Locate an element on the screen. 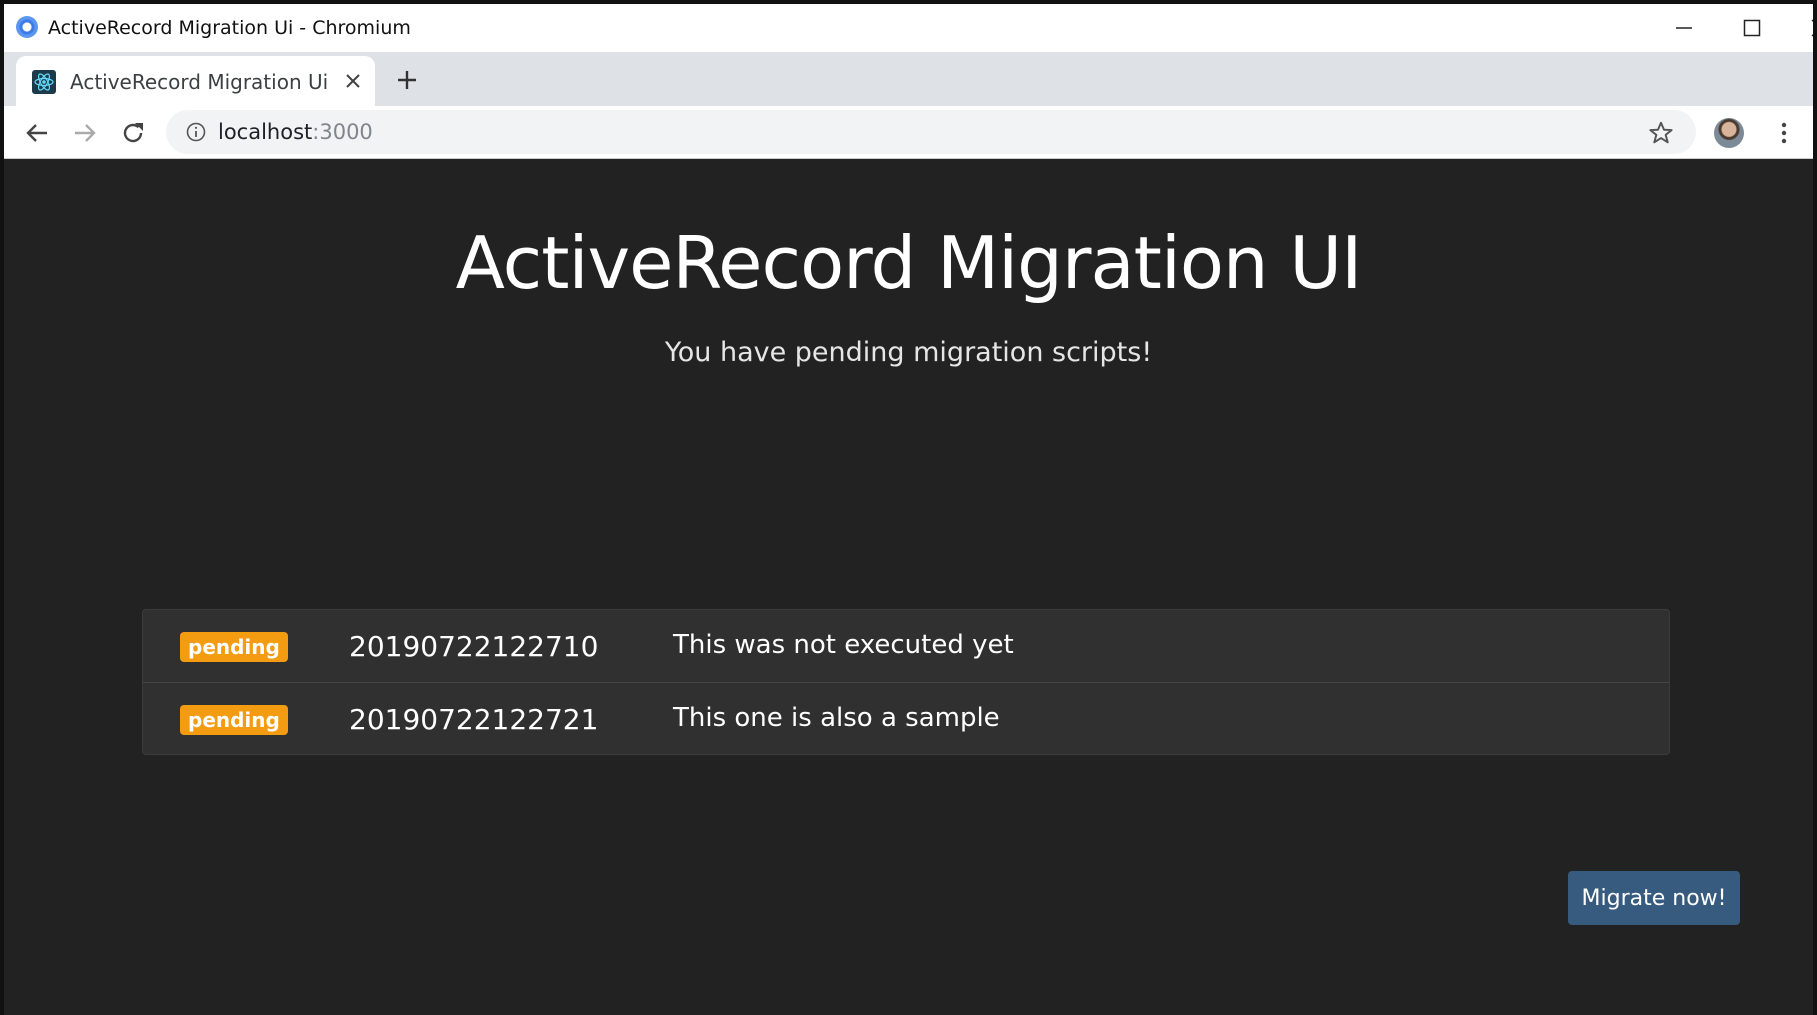 This screenshot has width=1817, height=1015. window-title: ActiveRecord Migration Ui - Chromium is located at coordinates (229, 28).